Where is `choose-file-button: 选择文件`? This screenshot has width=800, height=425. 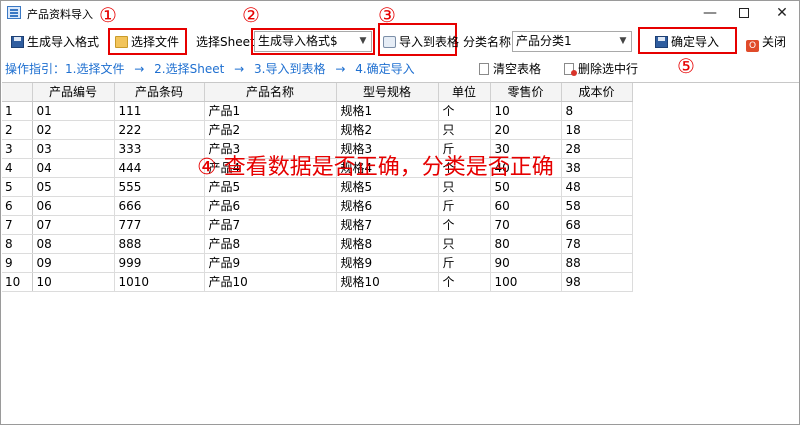
choose-file-button: 选择文件 is located at coordinates (147, 42).